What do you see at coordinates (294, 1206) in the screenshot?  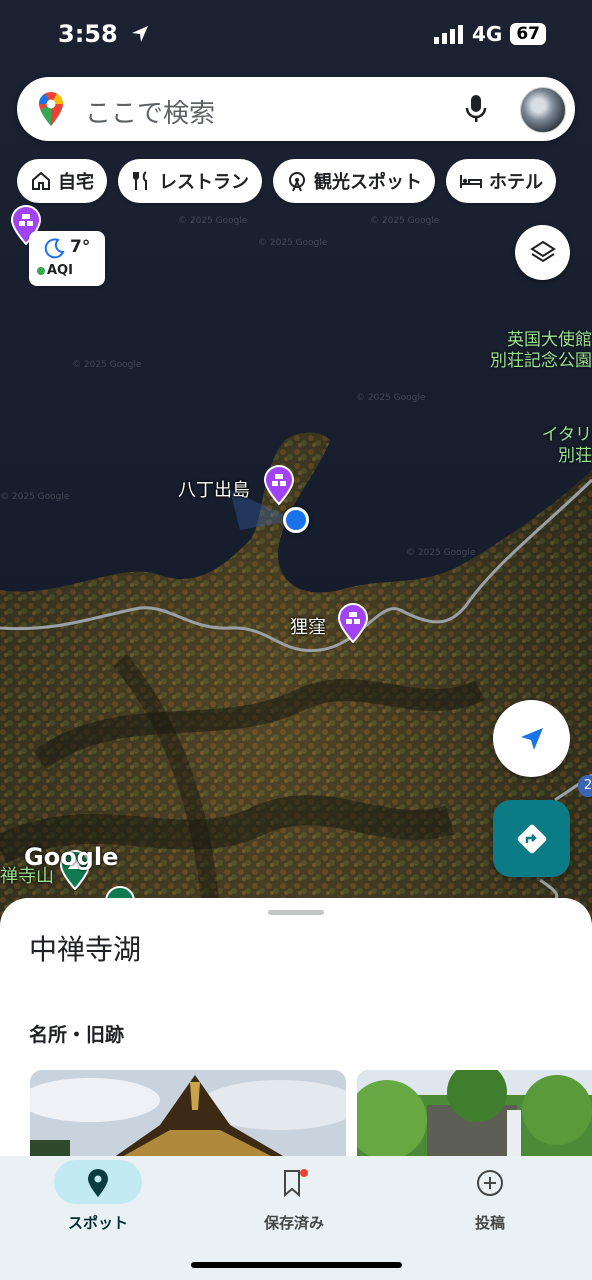 I see `tab-saved: 保存済み` at bounding box center [294, 1206].